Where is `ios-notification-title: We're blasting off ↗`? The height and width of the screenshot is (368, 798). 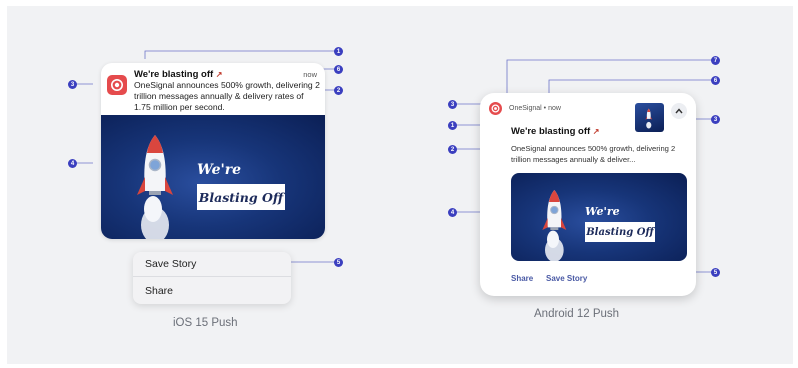
ios-notification-title: We're blasting off ↗ is located at coordinates (178, 74).